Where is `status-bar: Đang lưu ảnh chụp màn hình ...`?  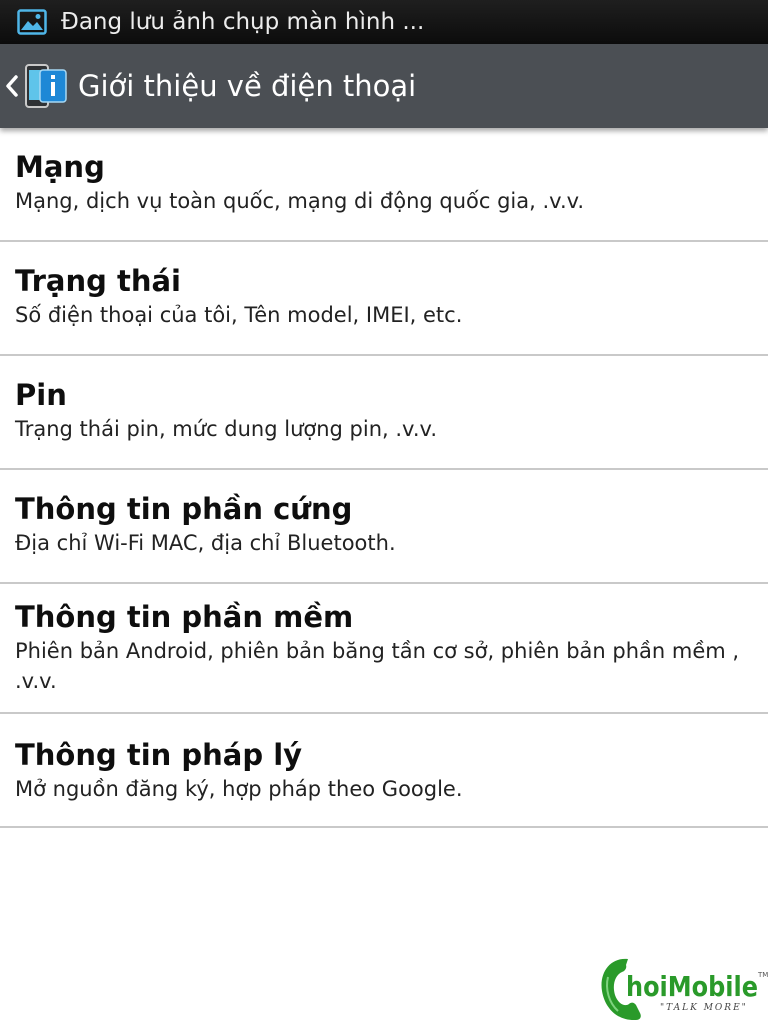 status-bar: Đang lưu ảnh chụp màn hình ... is located at coordinates (384, 22).